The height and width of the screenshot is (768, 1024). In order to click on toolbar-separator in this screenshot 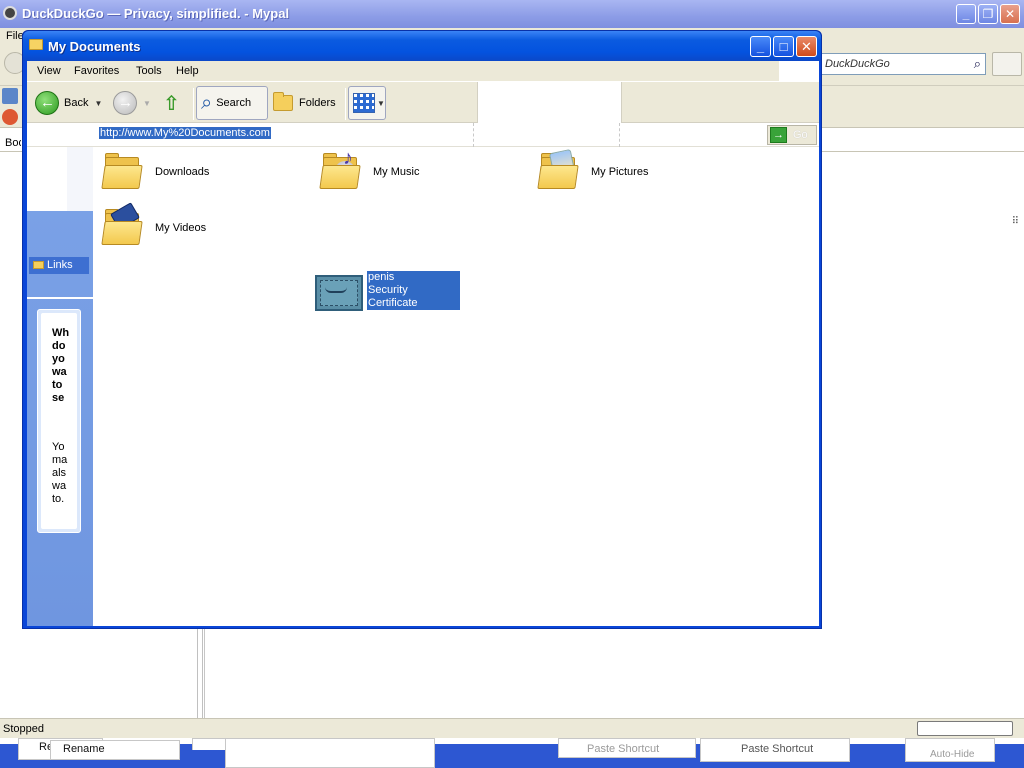, I will do `click(193, 104)`.